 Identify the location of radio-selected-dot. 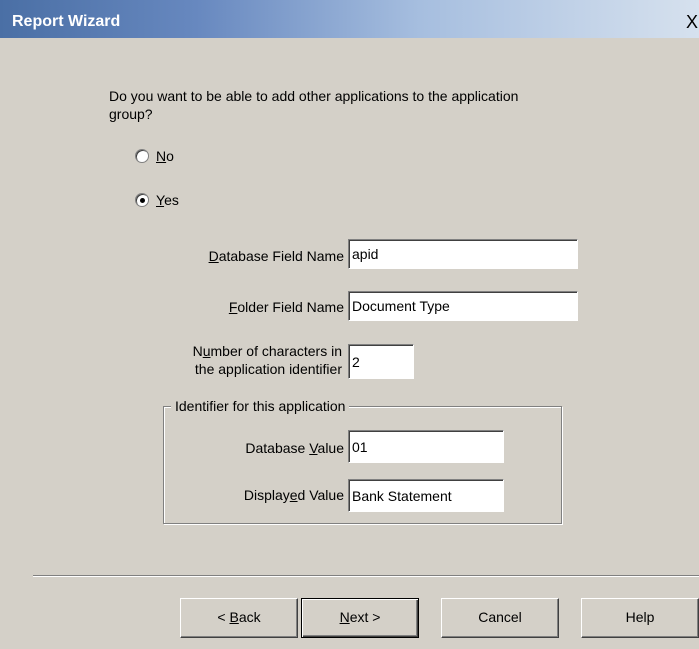
(142, 200).